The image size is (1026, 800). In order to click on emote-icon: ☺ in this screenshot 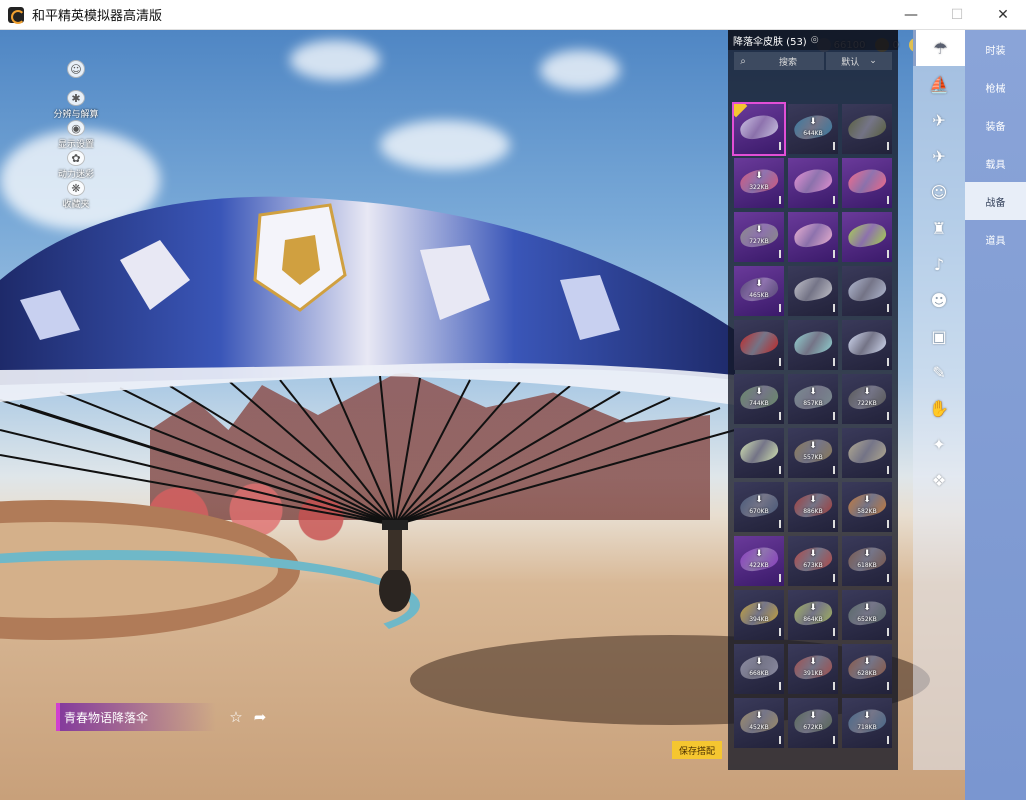, I will do `click(939, 192)`.